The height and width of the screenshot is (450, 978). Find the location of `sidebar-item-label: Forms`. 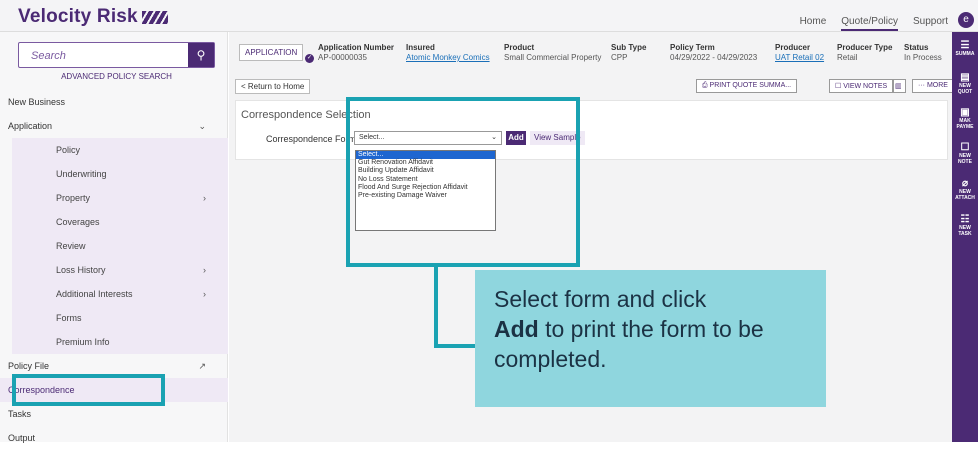

sidebar-item-label: Forms is located at coordinates (69, 318).